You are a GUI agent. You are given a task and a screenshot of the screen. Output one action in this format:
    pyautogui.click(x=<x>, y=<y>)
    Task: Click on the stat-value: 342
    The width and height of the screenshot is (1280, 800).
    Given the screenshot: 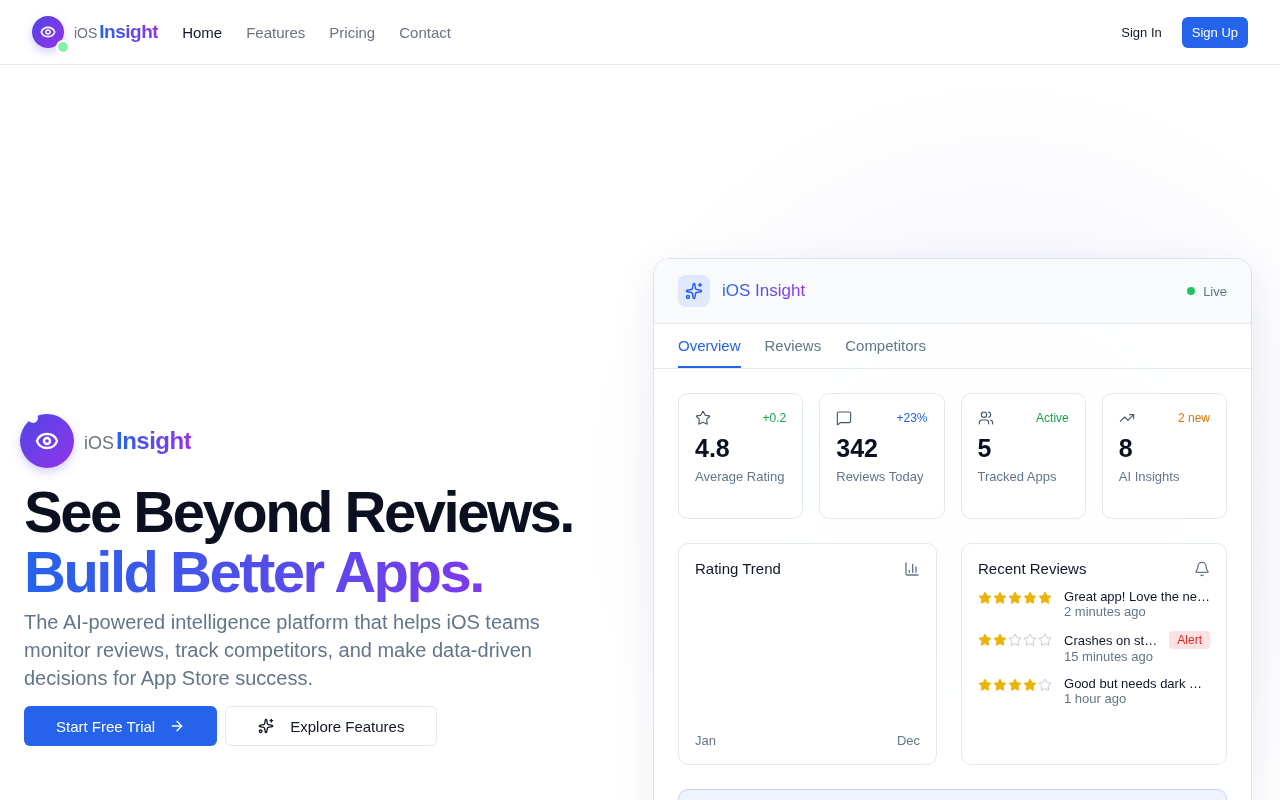 What is the action you would take?
    pyautogui.click(x=857, y=448)
    